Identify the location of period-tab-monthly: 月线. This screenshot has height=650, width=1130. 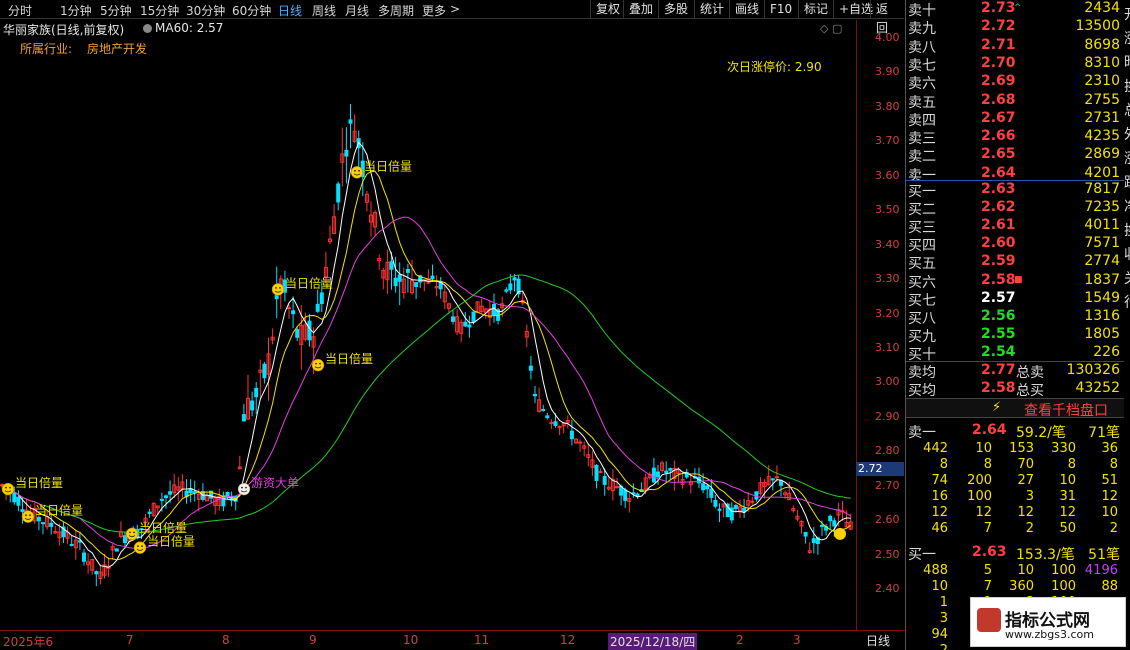
(357, 10).